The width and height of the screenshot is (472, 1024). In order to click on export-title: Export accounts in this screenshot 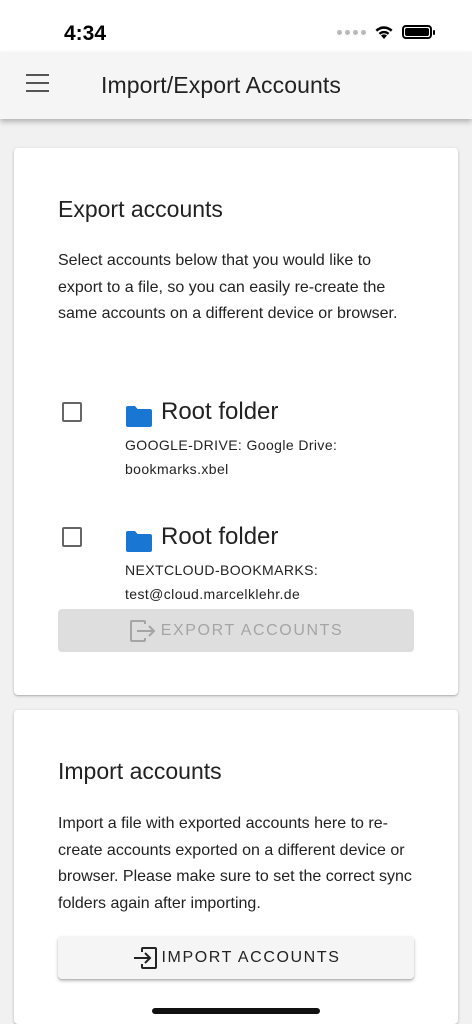, I will do `click(140, 209)`.